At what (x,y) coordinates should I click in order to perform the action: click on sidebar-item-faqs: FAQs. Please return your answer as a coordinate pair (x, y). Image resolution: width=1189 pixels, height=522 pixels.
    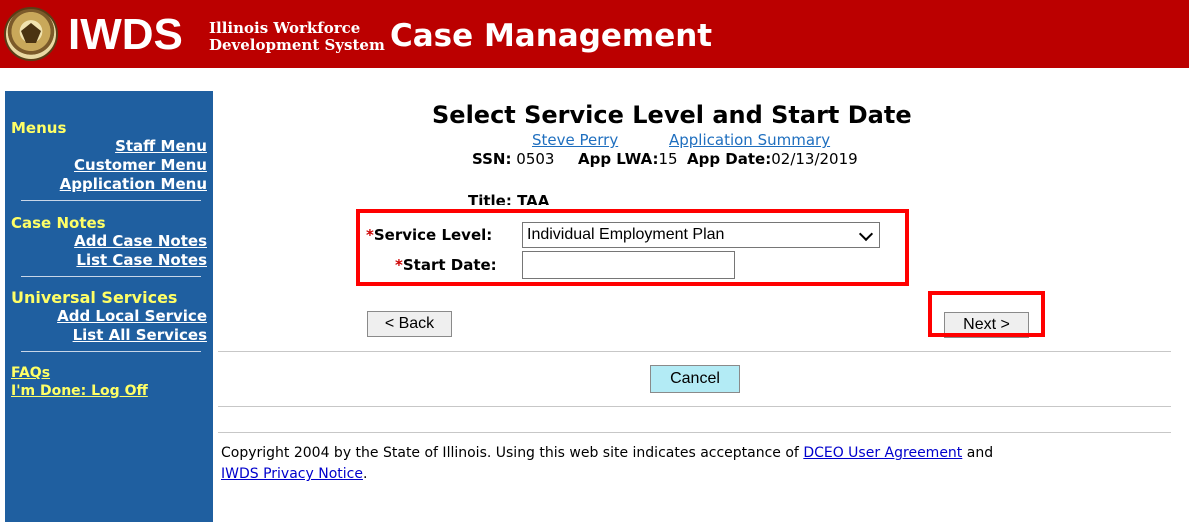
    Looking at the image, I should click on (109, 373).